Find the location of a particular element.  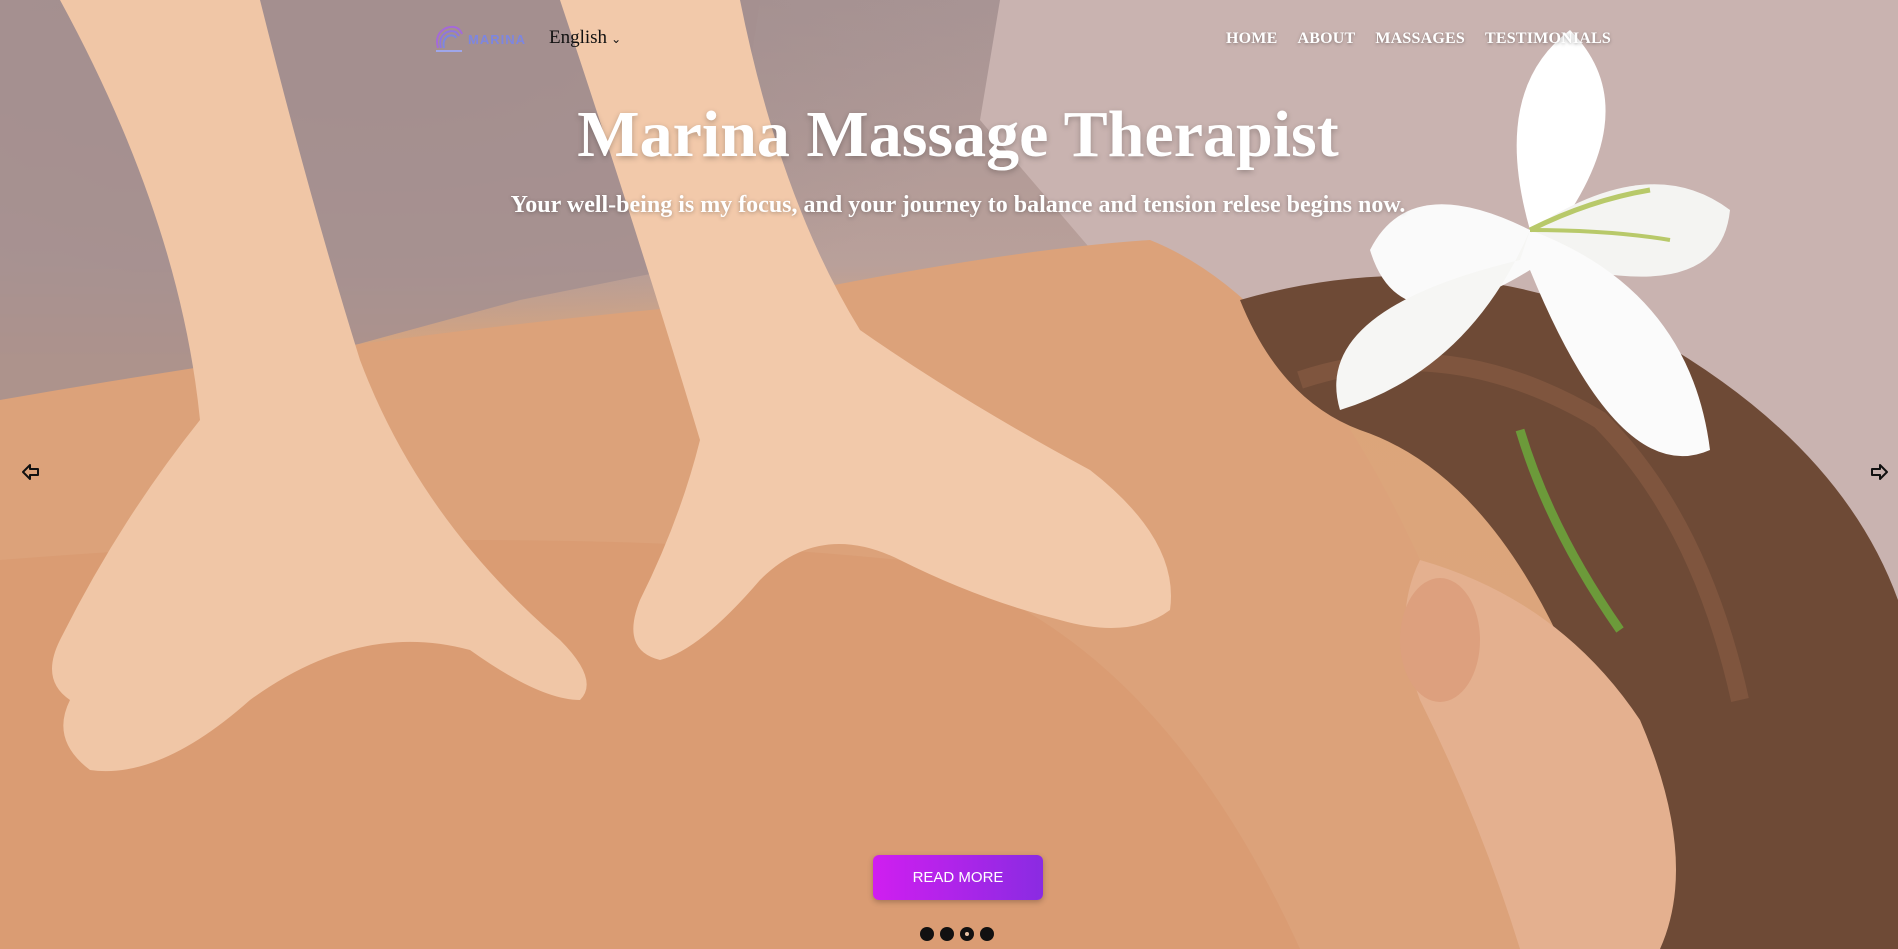

logo-swirl-icon is located at coordinates (449, 38).